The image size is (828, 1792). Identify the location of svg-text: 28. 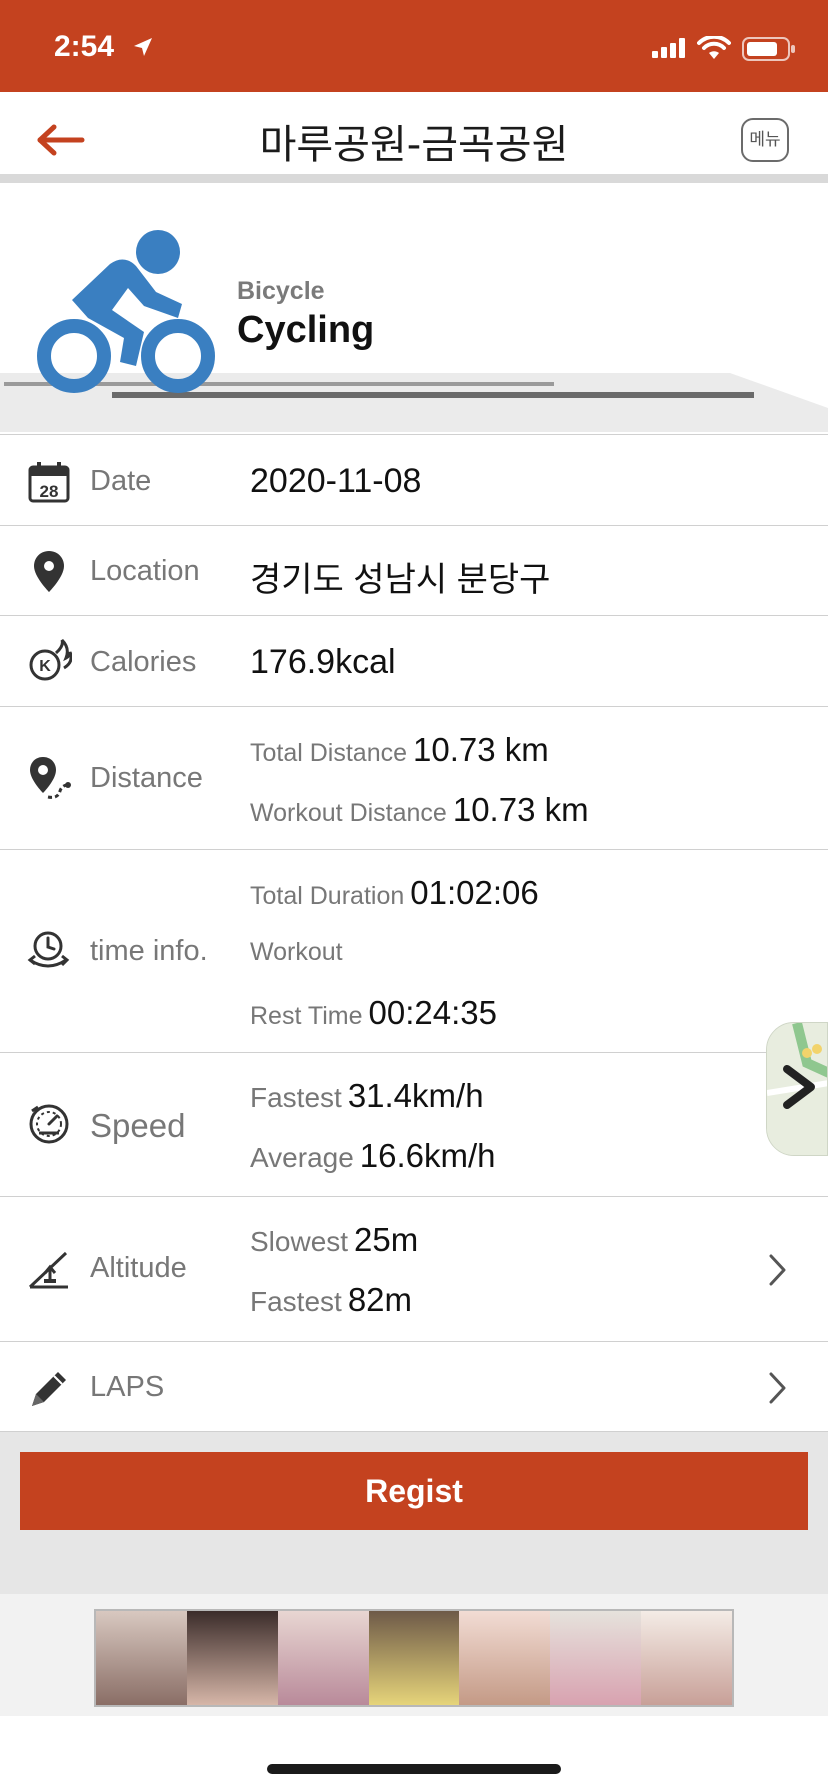
(49, 491).